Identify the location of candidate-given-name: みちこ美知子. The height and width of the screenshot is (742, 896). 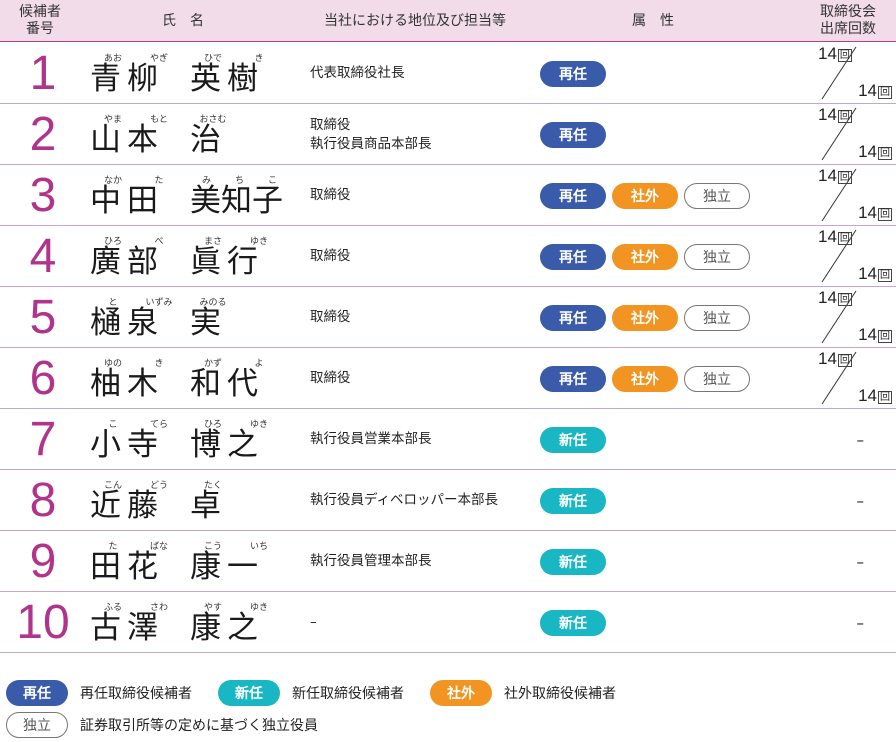
(240, 195).